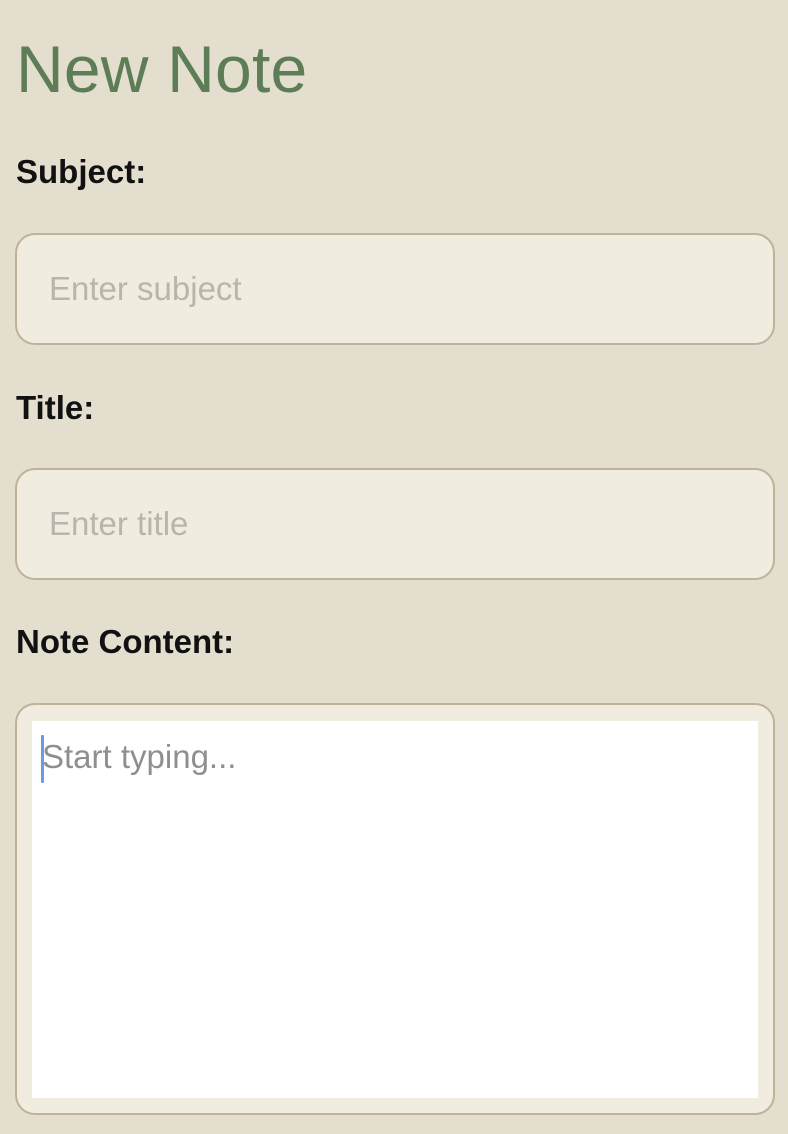 This screenshot has width=788, height=1134. What do you see at coordinates (395, 289) in the screenshot?
I see `subject-input` at bounding box center [395, 289].